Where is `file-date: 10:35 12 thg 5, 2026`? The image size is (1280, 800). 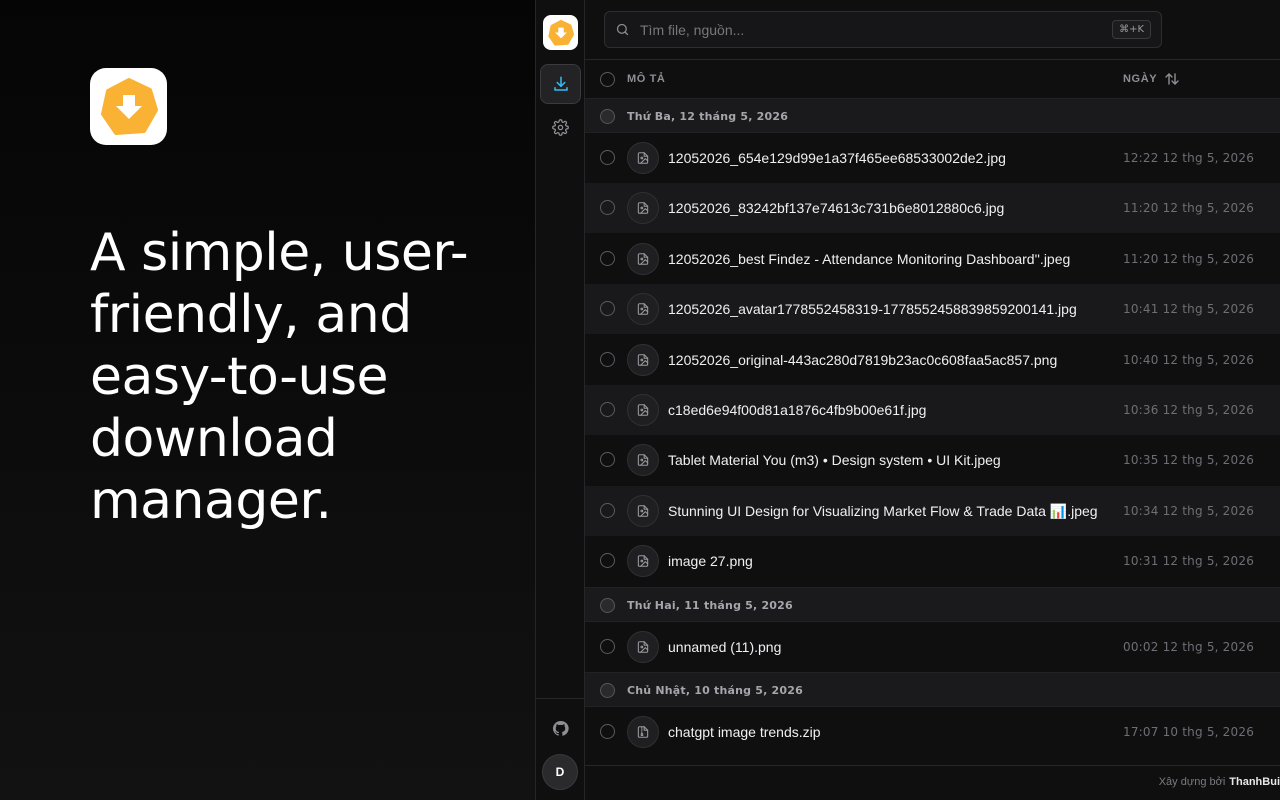 file-date: 10:35 12 thg 5, 2026 is located at coordinates (1189, 460).